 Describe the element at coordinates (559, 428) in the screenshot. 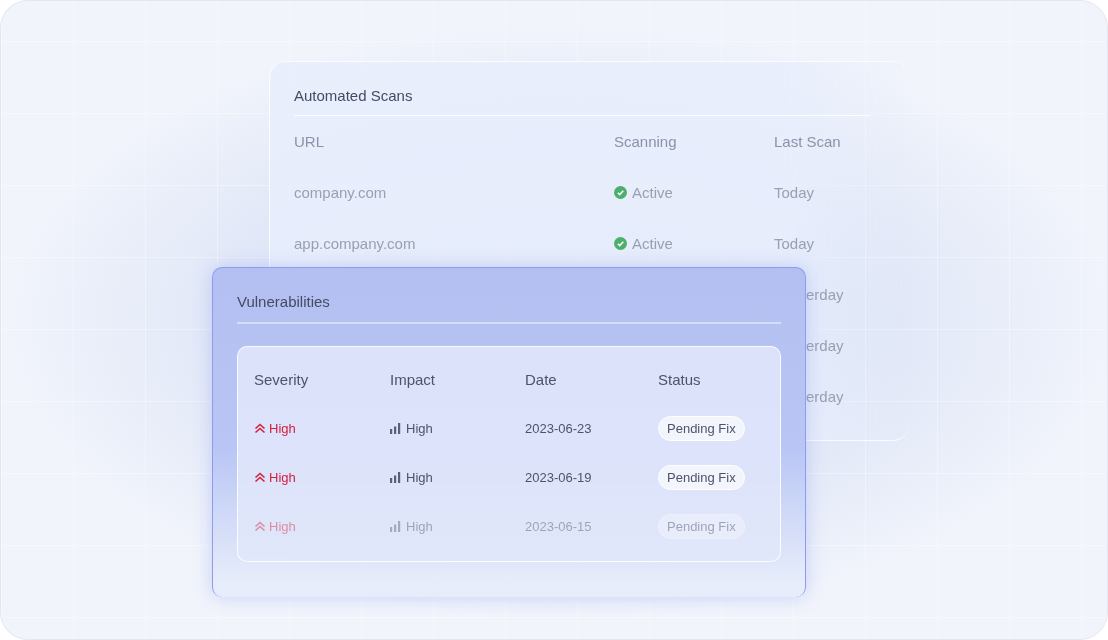

I see `date-cell-text: 2023-06-23` at that location.